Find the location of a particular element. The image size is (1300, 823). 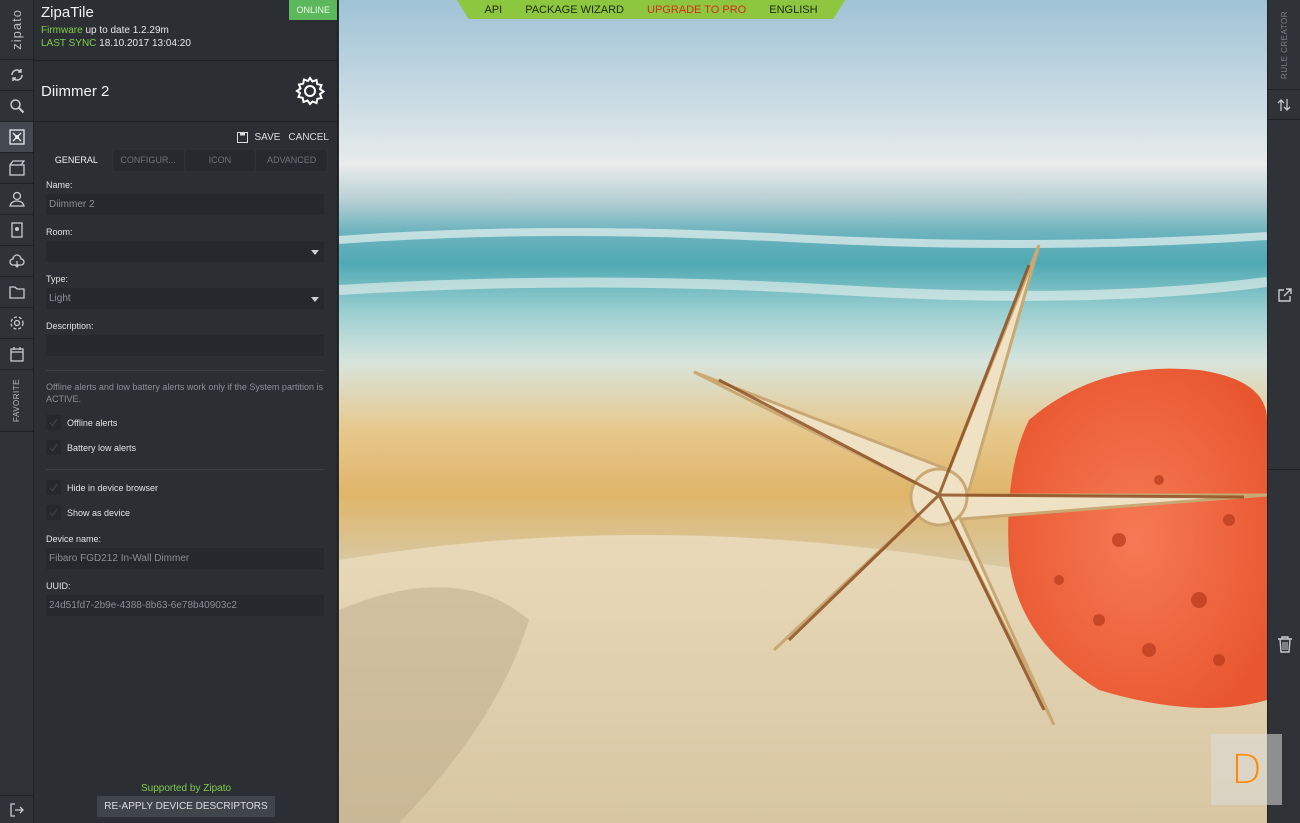

device-name-field: Fibaro FGD212 In-Wall Dimmer is located at coordinates (185, 558).